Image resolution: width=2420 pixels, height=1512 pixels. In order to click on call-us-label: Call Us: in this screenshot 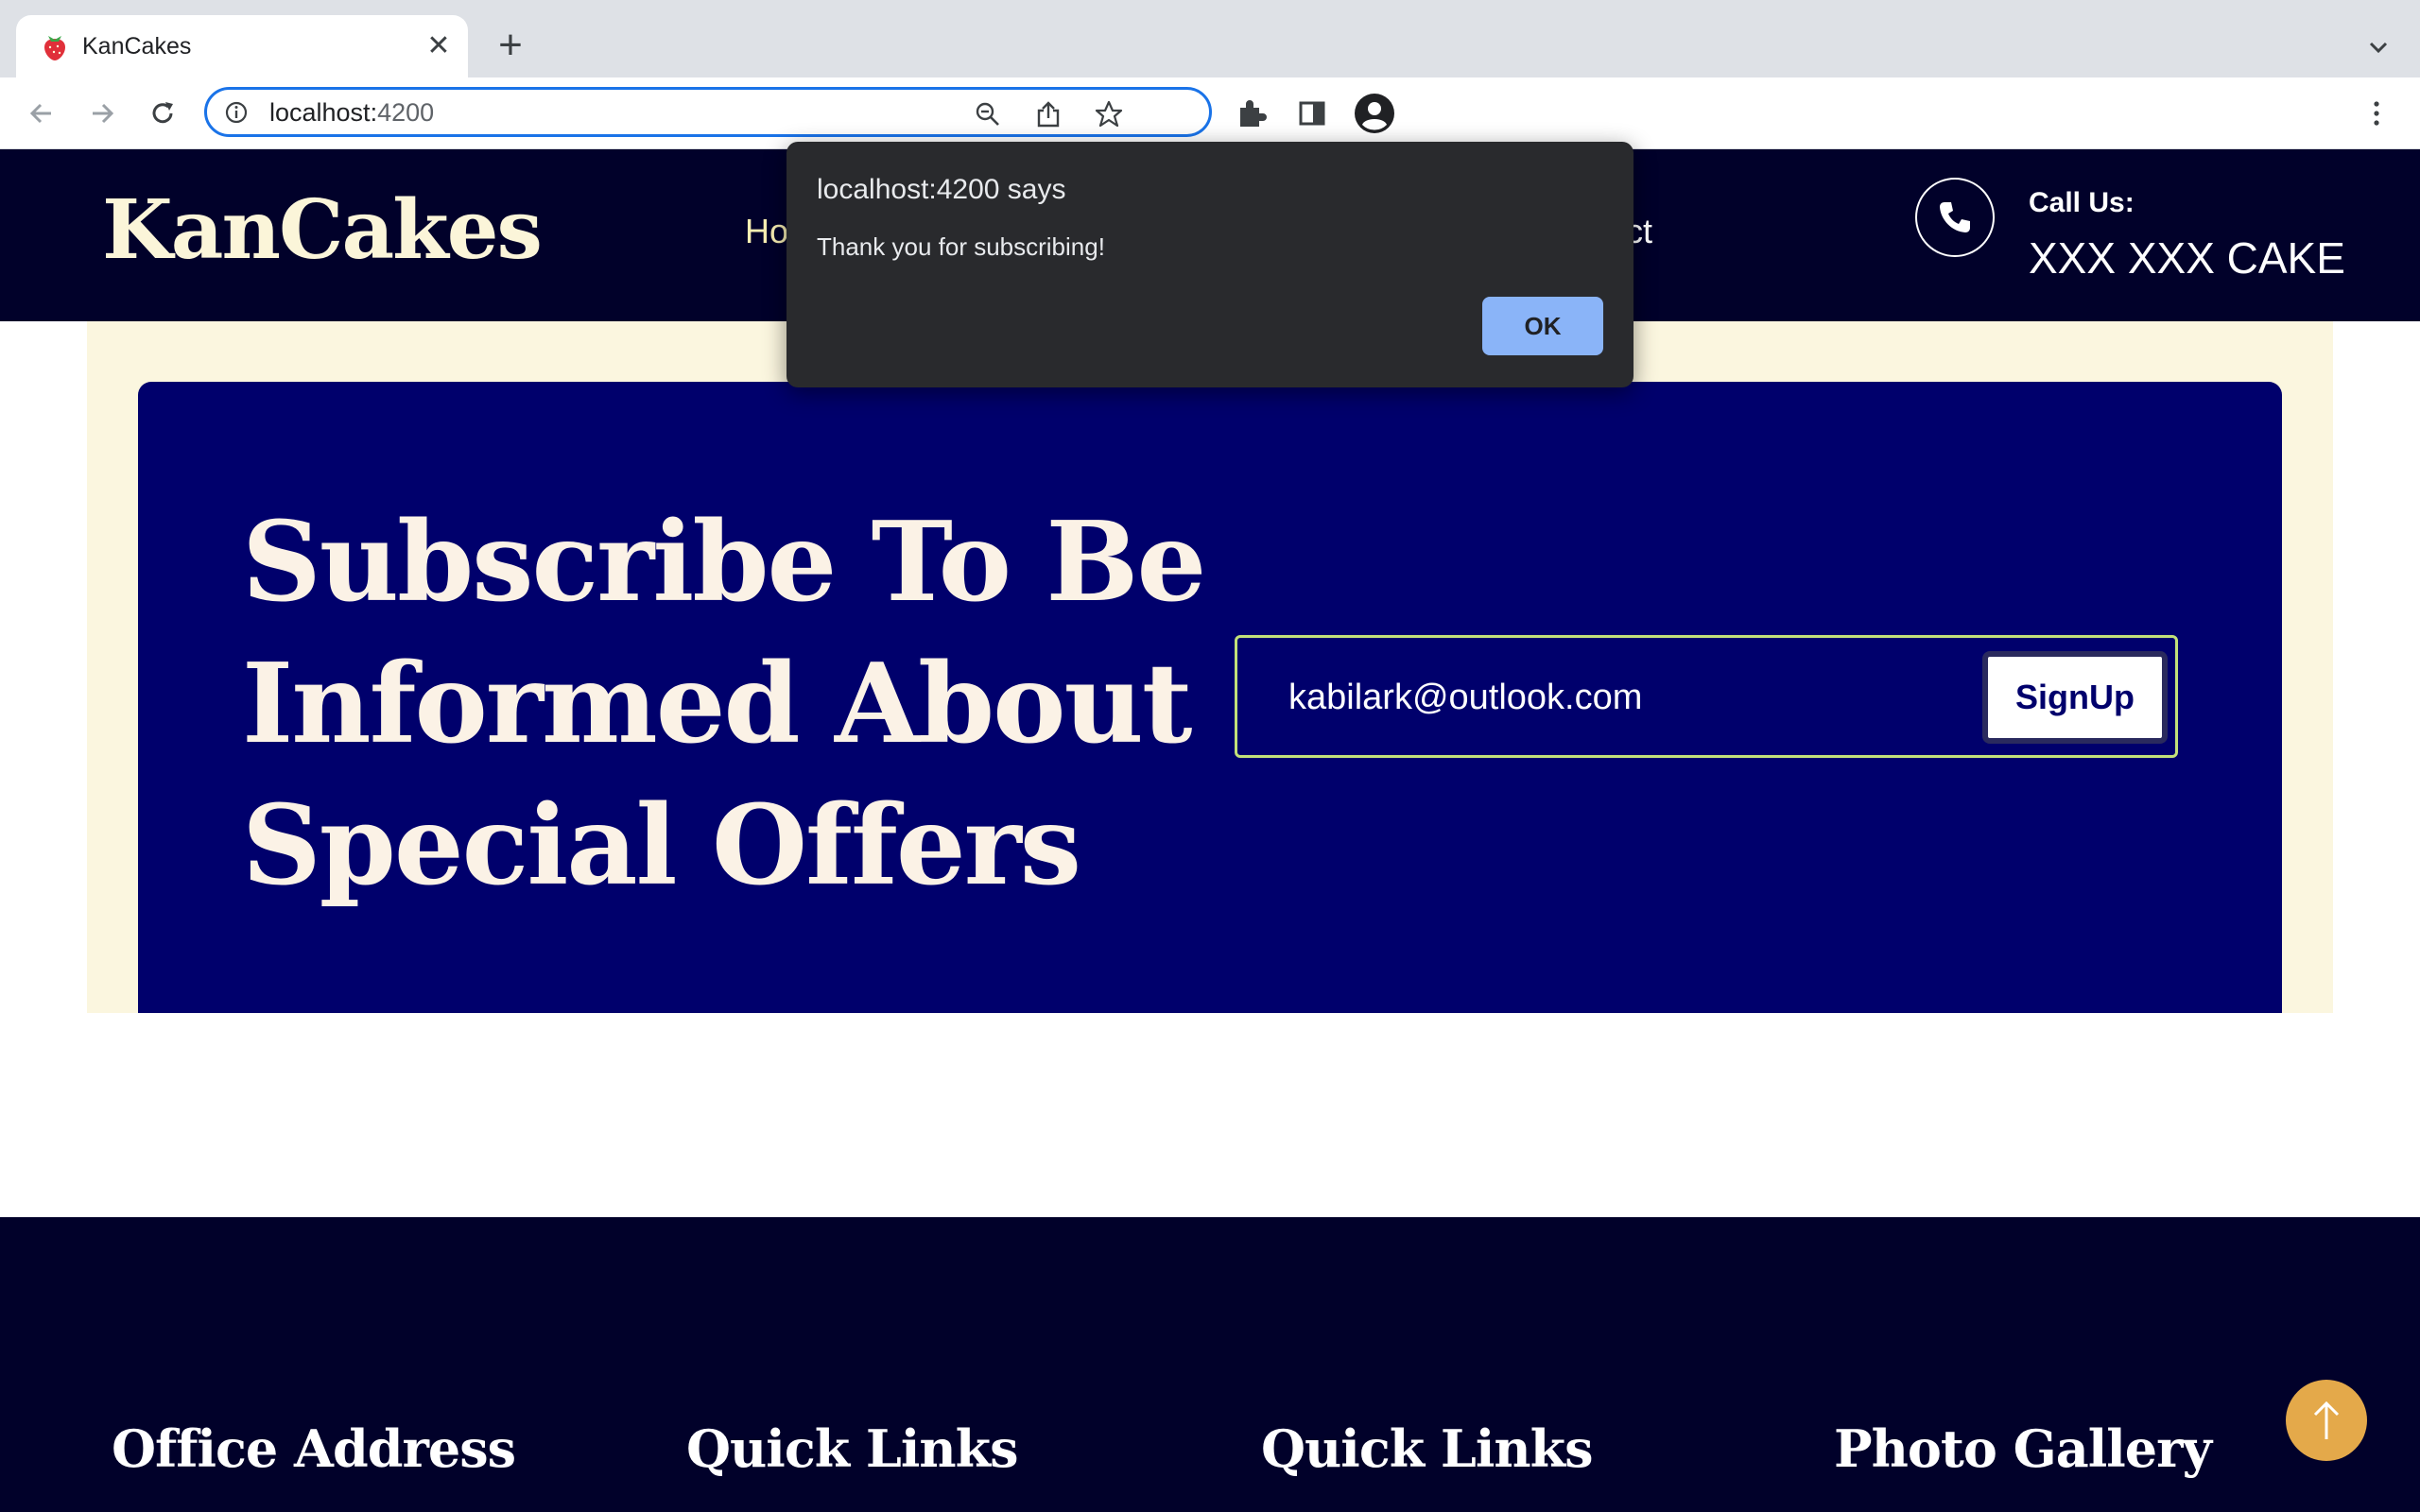, I will do `click(2082, 202)`.